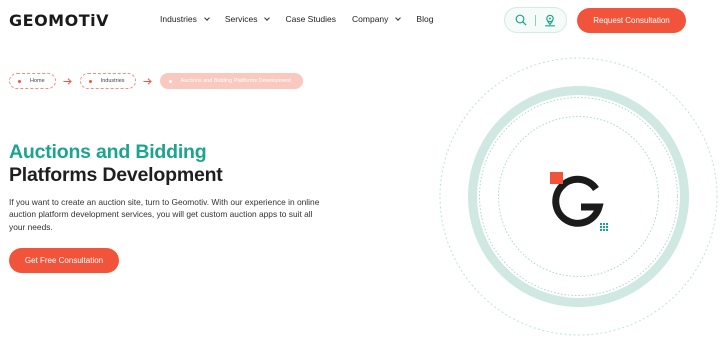 The image size is (720, 346). I want to click on request-consultation-button: Request Consultation, so click(631, 20).